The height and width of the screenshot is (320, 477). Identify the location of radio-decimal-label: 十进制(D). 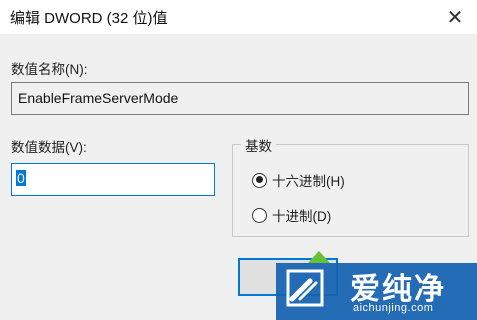
(302, 216).